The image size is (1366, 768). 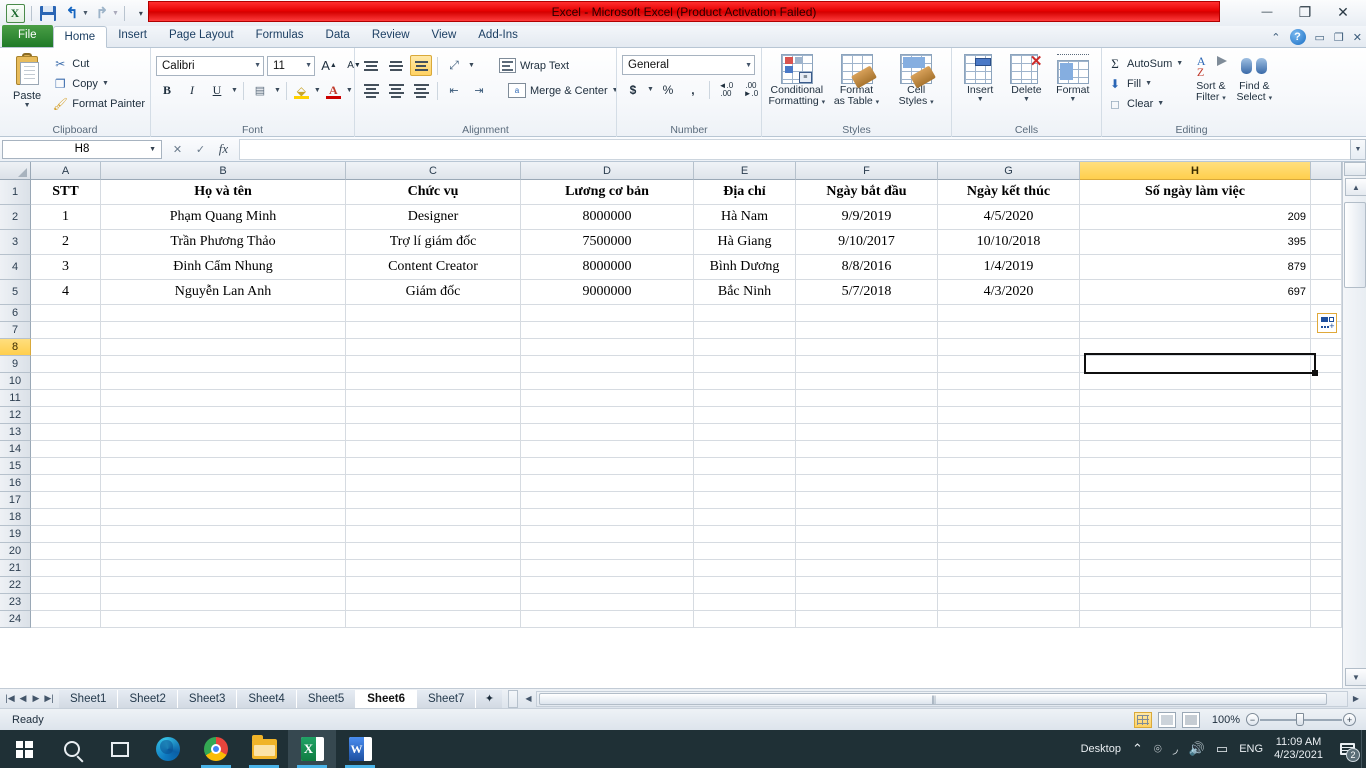 What do you see at coordinates (15, 171) in the screenshot?
I see `select-all-button` at bounding box center [15, 171].